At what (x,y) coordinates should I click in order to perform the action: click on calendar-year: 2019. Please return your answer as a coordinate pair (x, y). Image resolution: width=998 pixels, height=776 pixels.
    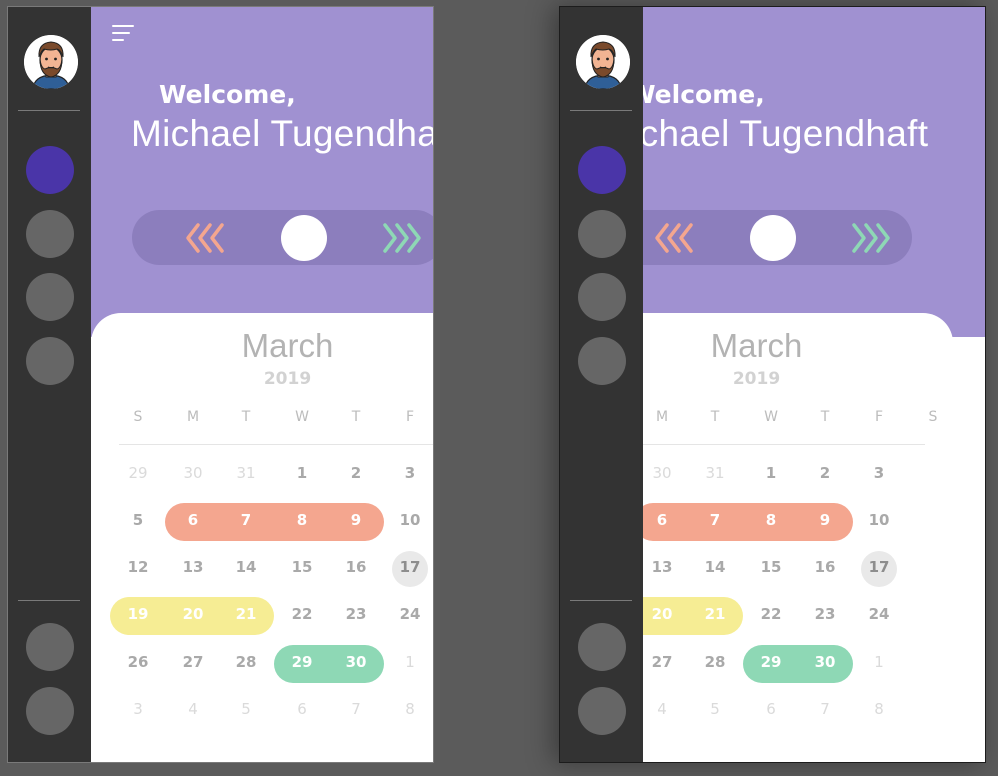
    Looking at the image, I should click on (287, 379).